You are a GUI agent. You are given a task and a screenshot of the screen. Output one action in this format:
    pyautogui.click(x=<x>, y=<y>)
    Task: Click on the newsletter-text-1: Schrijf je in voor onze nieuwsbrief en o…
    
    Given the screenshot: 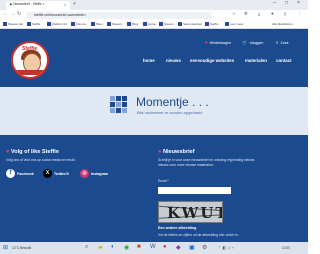 What is the action you would take?
    pyautogui.click(x=206, y=160)
    